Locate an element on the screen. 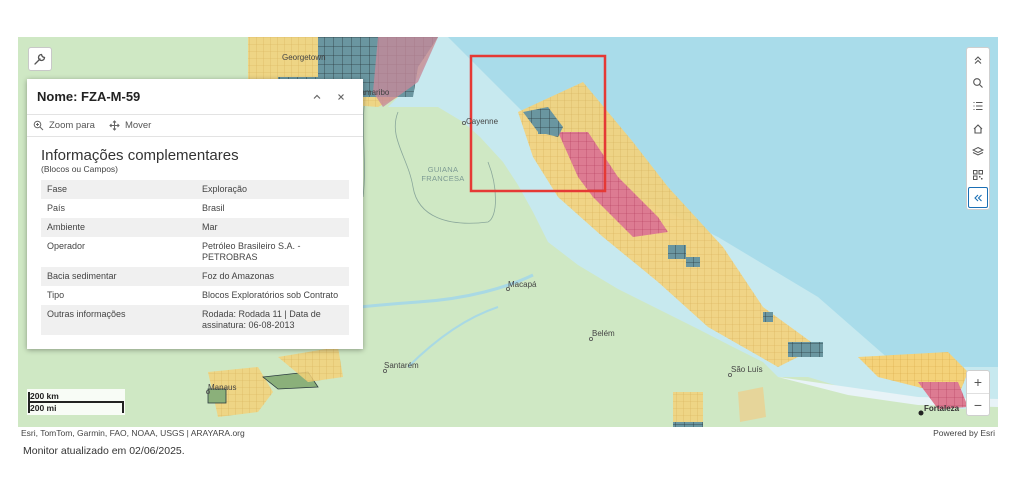 The image size is (1024, 492). block-onshore-maranhao is located at coordinates (752, 404).